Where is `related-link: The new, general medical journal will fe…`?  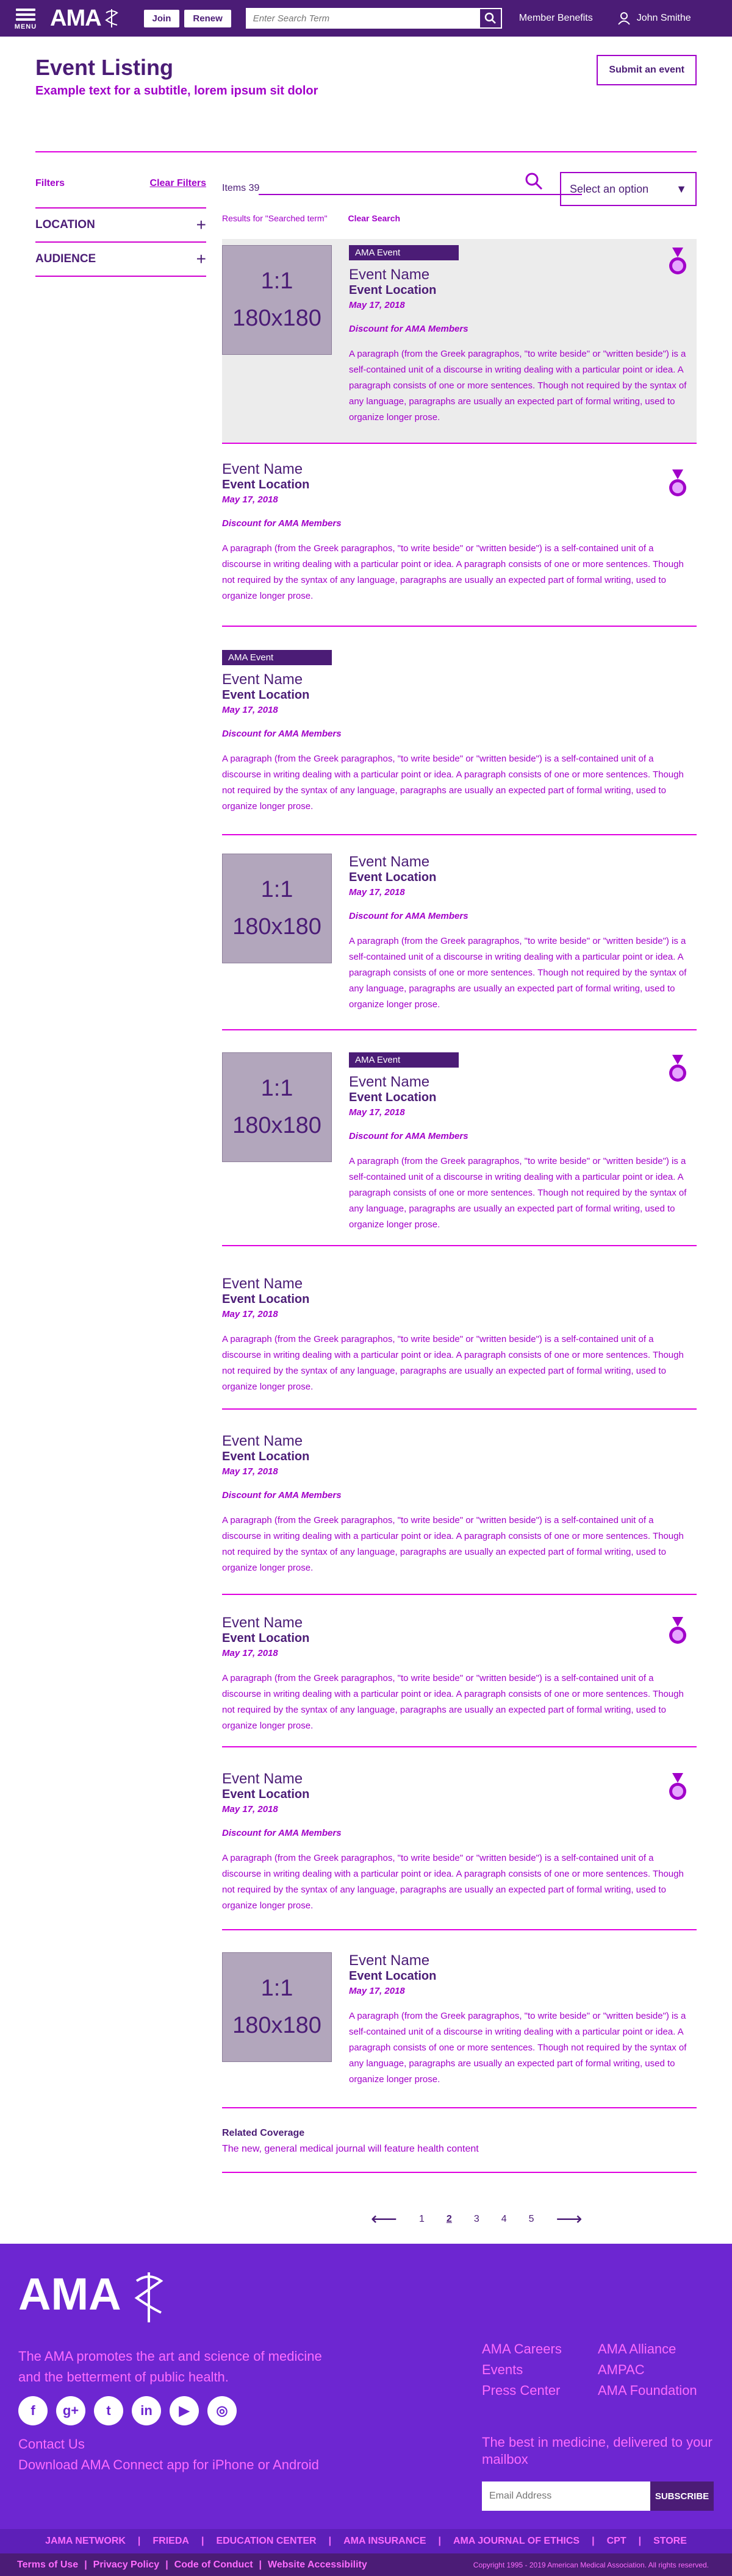
related-link: The new, general medical journal will fe… is located at coordinates (459, 2149).